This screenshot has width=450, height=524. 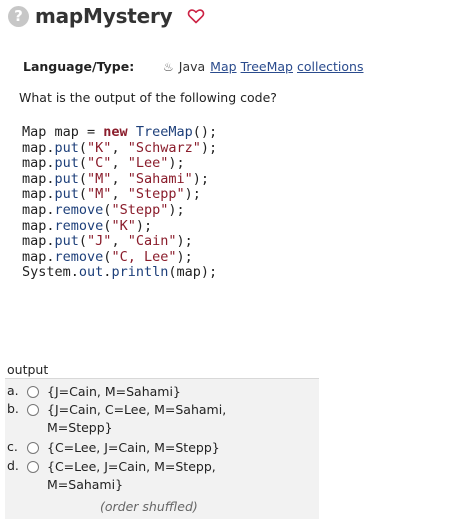 I want to click on option-d: d. {C=Lee, J=Cain, M=Stepp, M=Sahami}, so click(x=110, y=476).